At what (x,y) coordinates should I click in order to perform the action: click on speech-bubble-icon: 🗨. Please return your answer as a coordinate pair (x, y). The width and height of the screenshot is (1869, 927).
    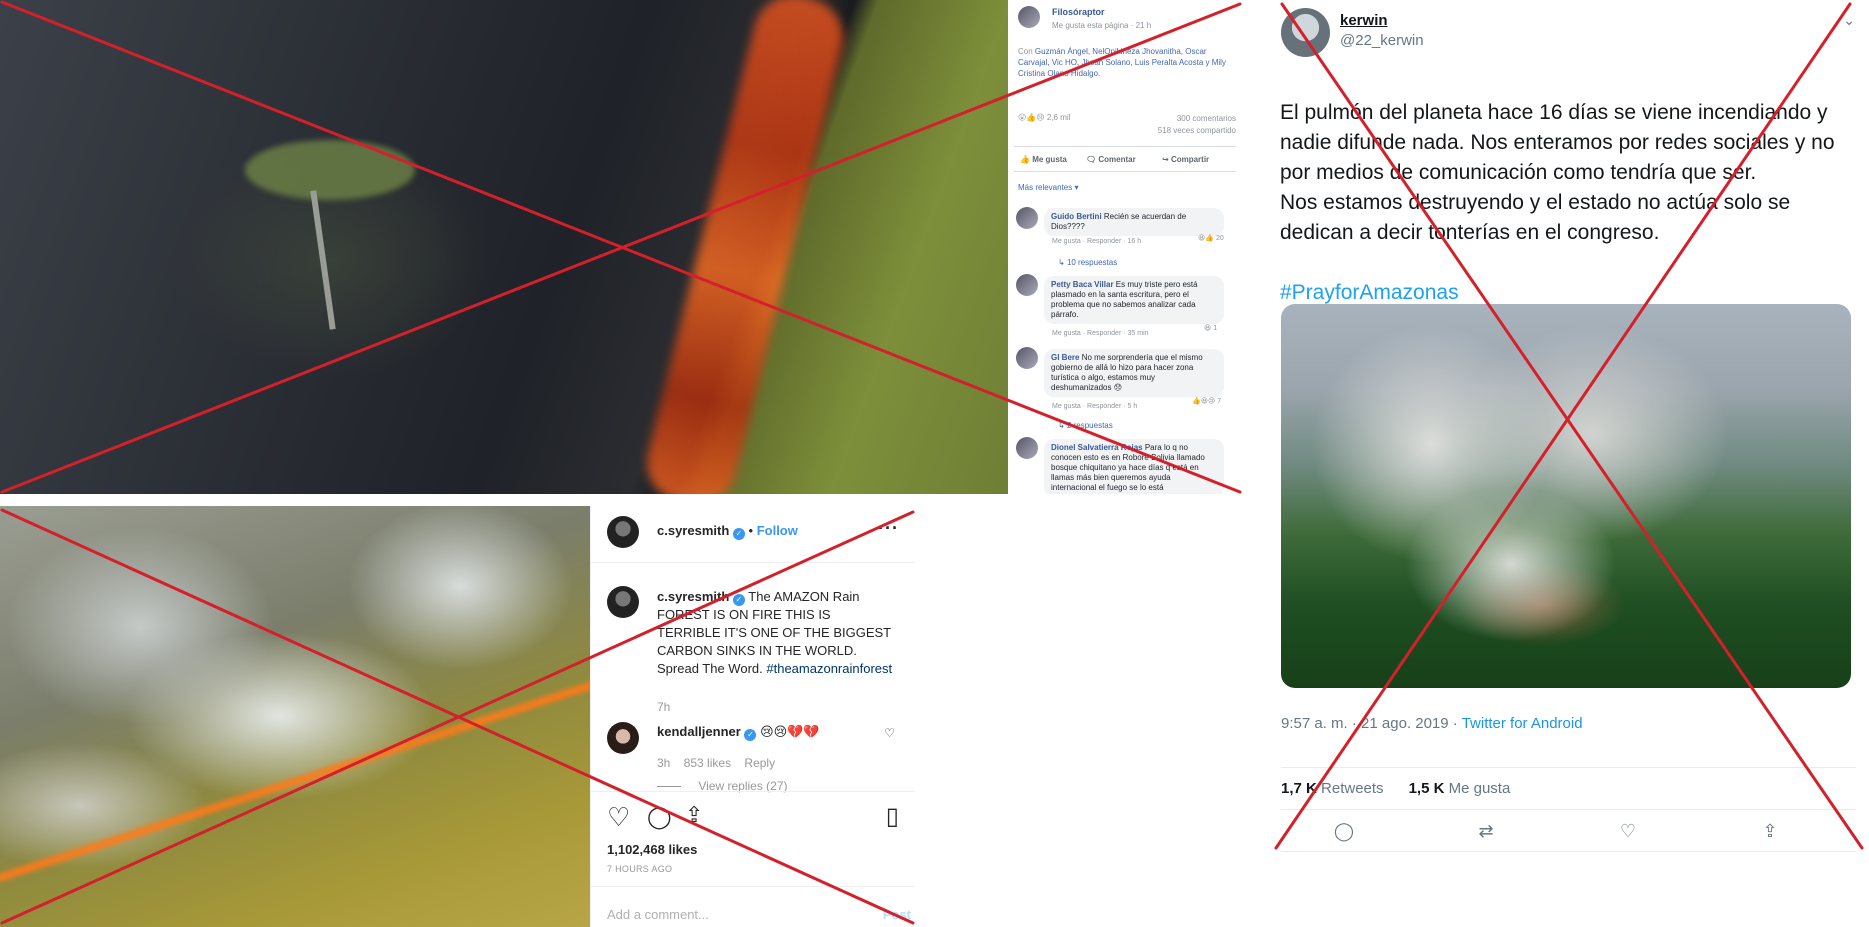
    Looking at the image, I should click on (1091, 159).